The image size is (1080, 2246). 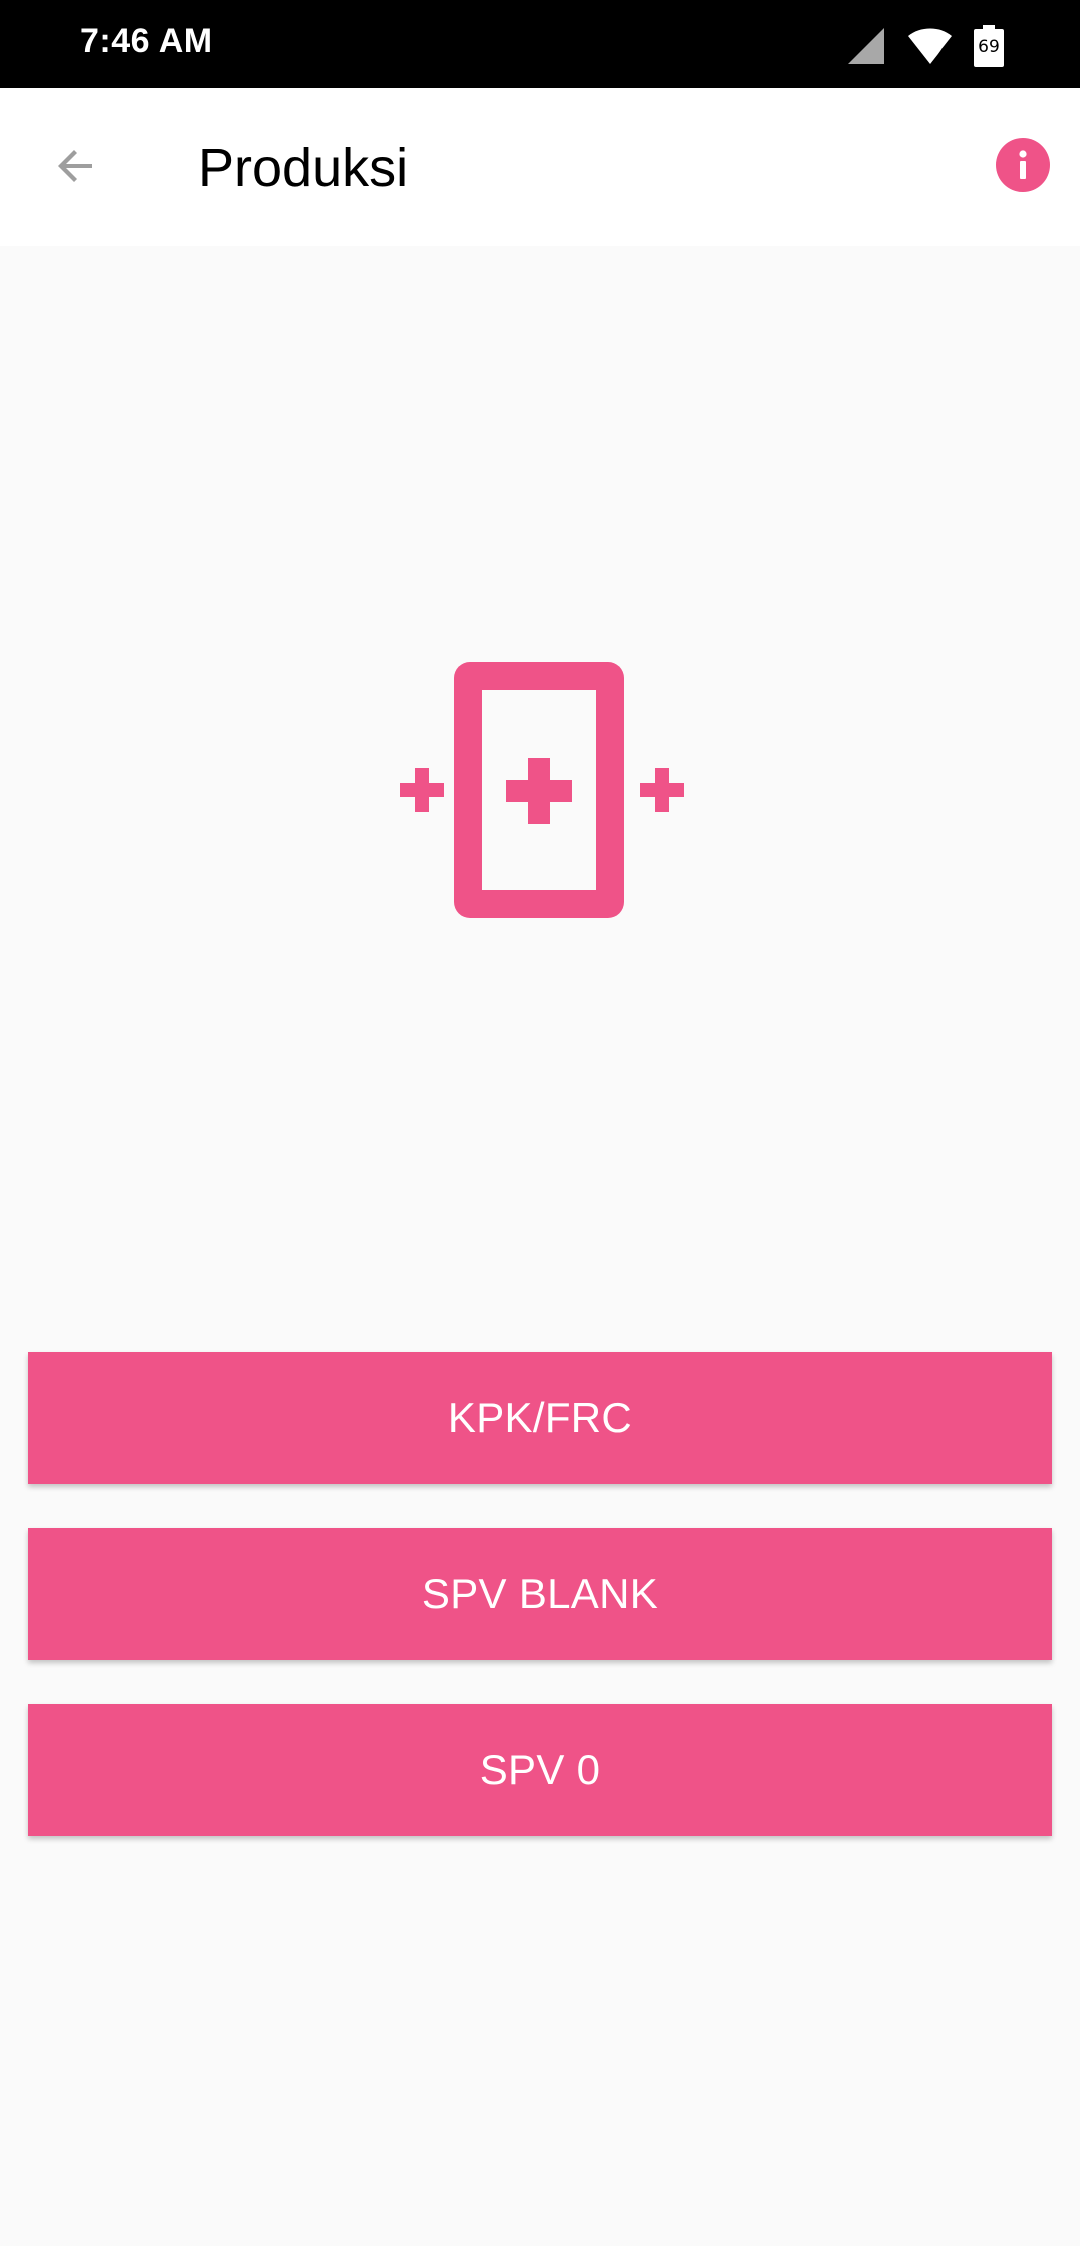 I want to click on info-button, so click(x=1023, y=167).